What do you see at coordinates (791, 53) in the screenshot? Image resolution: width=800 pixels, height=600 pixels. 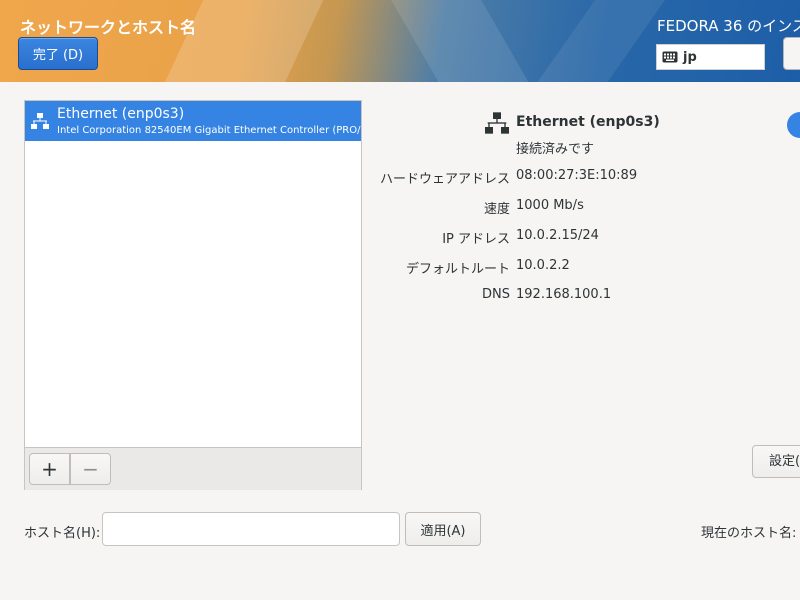 I see `help-button` at bounding box center [791, 53].